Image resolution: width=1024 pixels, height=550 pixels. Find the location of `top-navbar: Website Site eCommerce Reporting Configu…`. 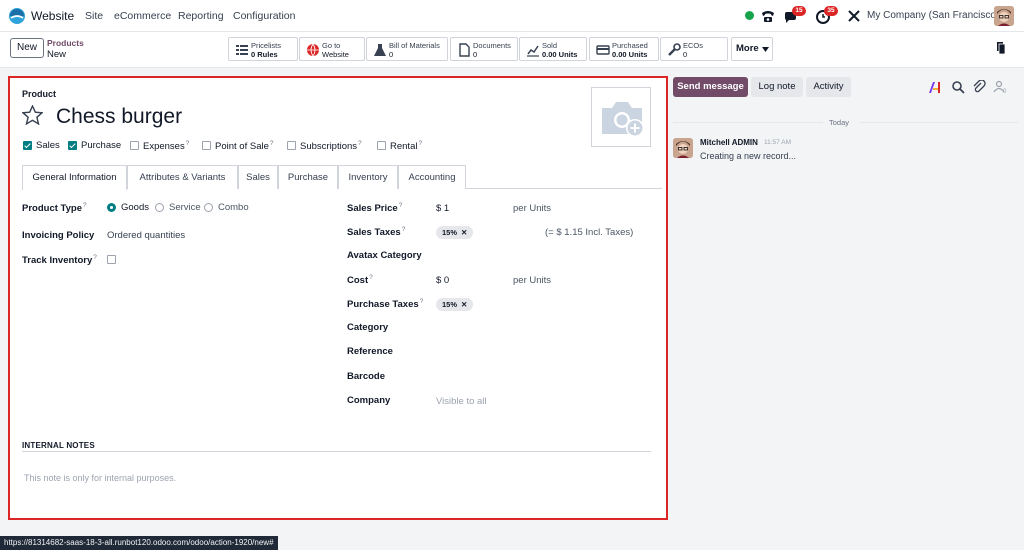

top-navbar: Website Site eCommerce Reporting Configu… is located at coordinates (512, 16).